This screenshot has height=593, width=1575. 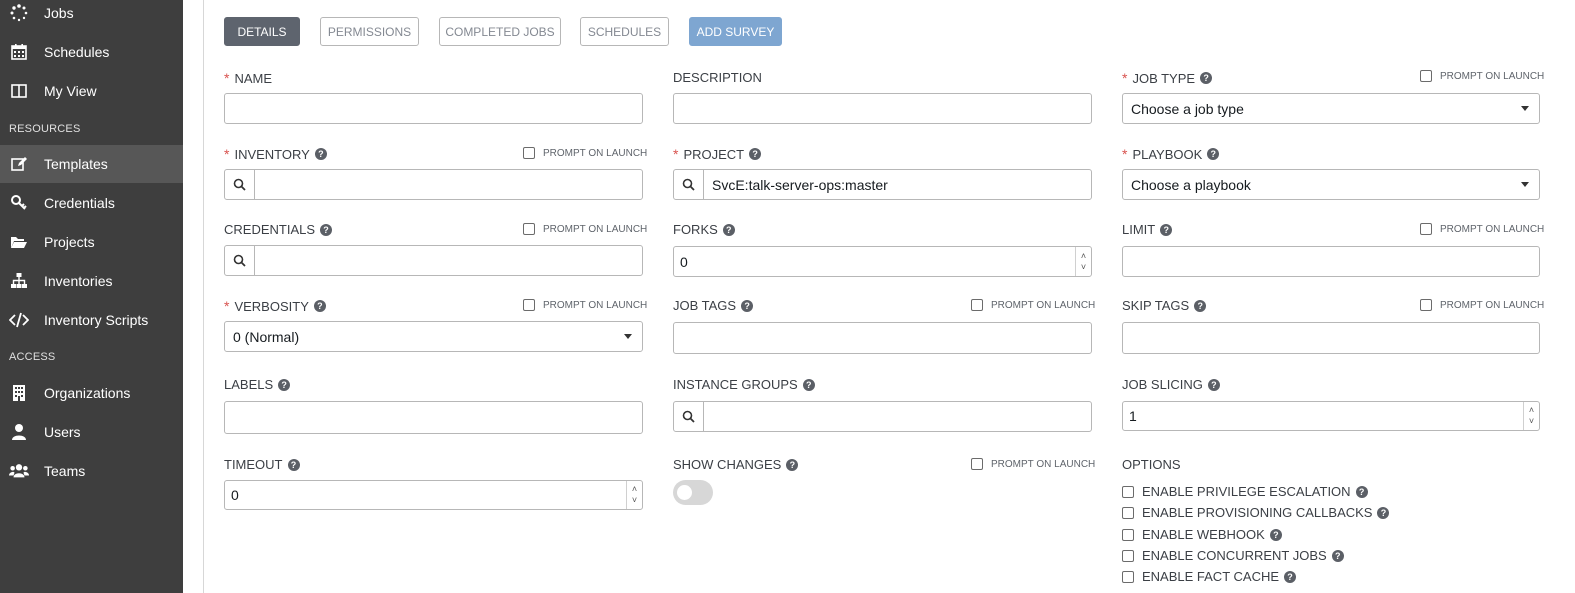 What do you see at coordinates (717, 154) in the screenshot?
I see `project-label: * PROJECT?` at bounding box center [717, 154].